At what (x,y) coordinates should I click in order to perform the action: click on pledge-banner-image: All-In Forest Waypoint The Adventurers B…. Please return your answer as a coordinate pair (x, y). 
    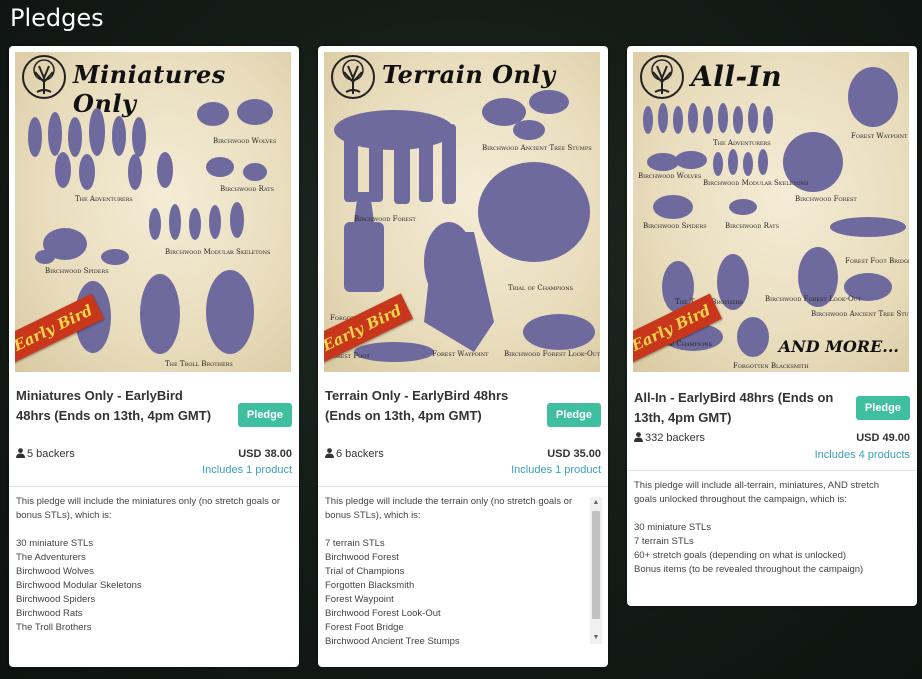
    Looking at the image, I should click on (771, 212).